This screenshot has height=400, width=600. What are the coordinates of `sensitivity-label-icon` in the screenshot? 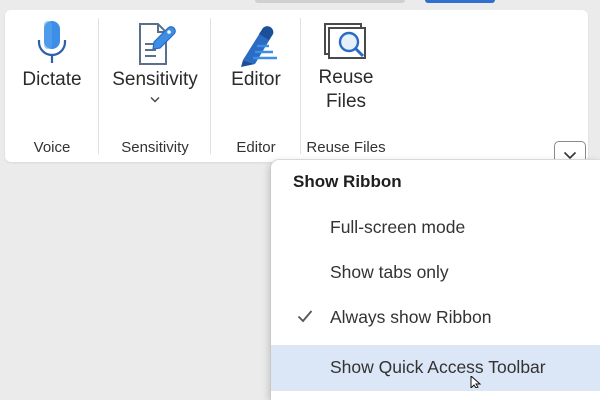 It's located at (157, 44).